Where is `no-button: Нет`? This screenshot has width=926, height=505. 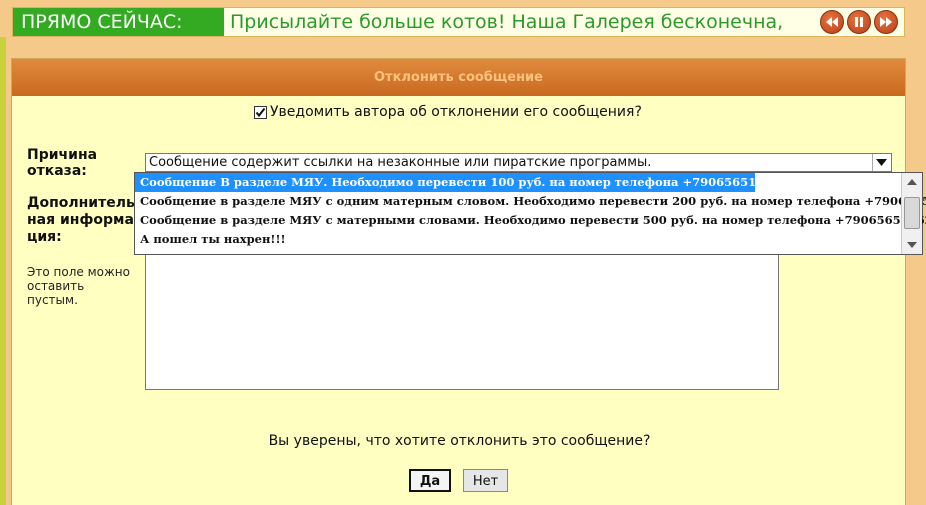 no-button: Нет is located at coordinates (485, 480).